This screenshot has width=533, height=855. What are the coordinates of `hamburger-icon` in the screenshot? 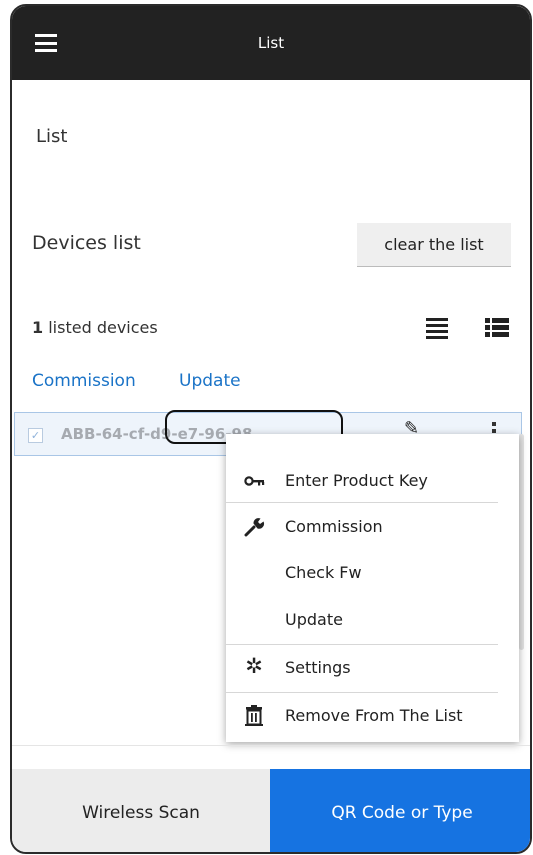 It's located at (46, 43).